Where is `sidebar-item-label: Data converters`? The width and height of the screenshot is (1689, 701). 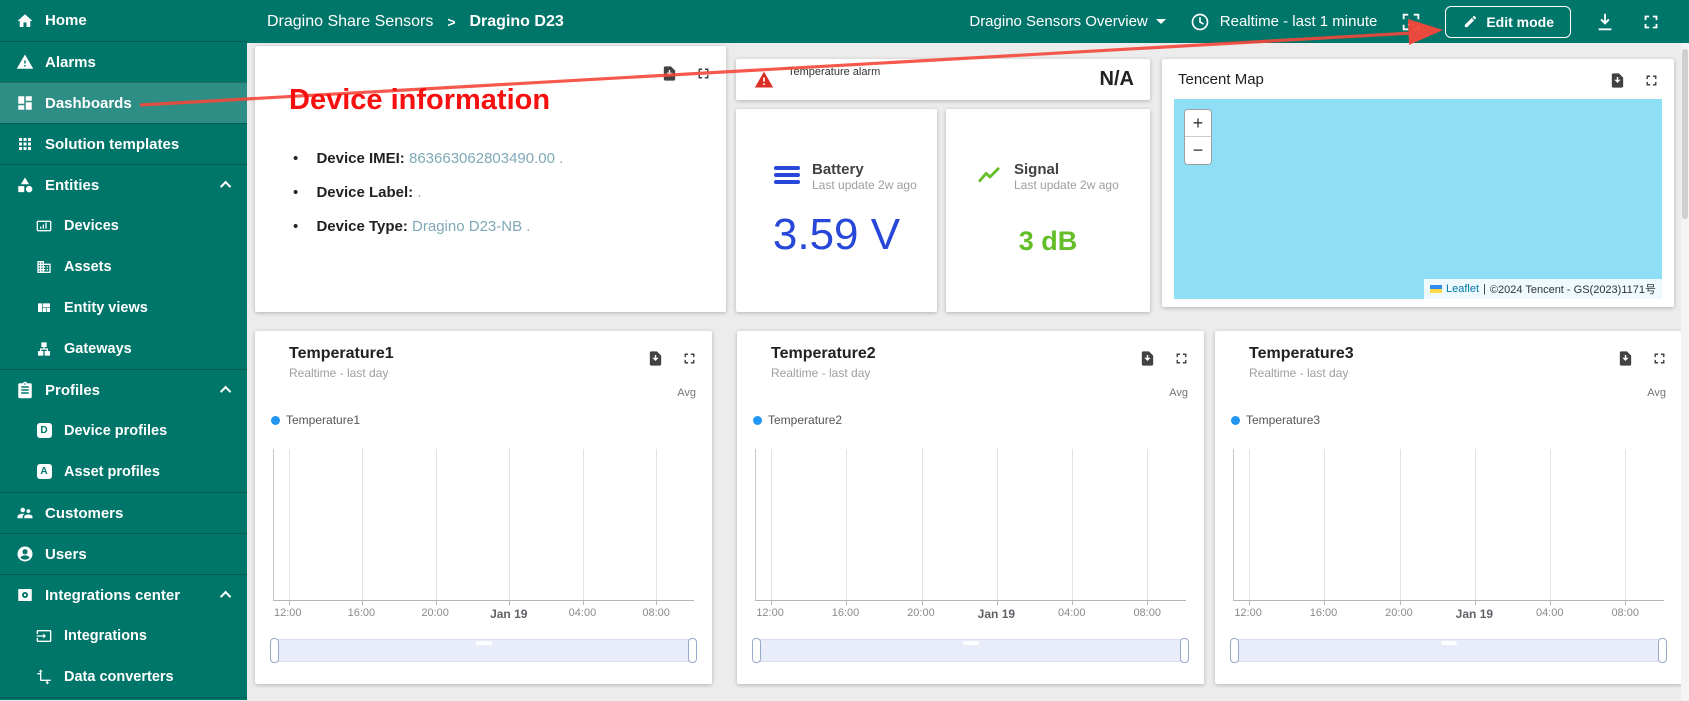
sidebar-item-label: Data converters is located at coordinates (119, 676).